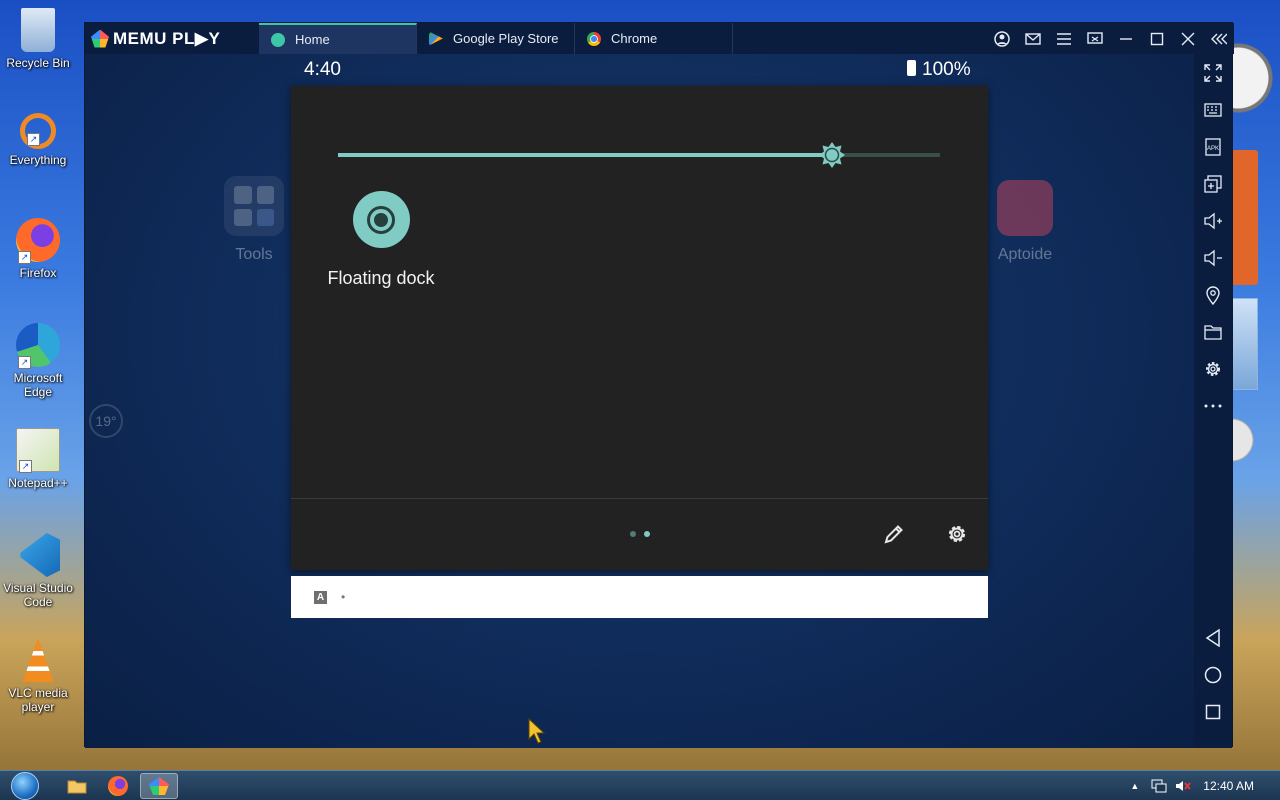 The image size is (1280, 800). Describe the element at coordinates (1213, 369) in the screenshot. I see `settings-icon` at that location.